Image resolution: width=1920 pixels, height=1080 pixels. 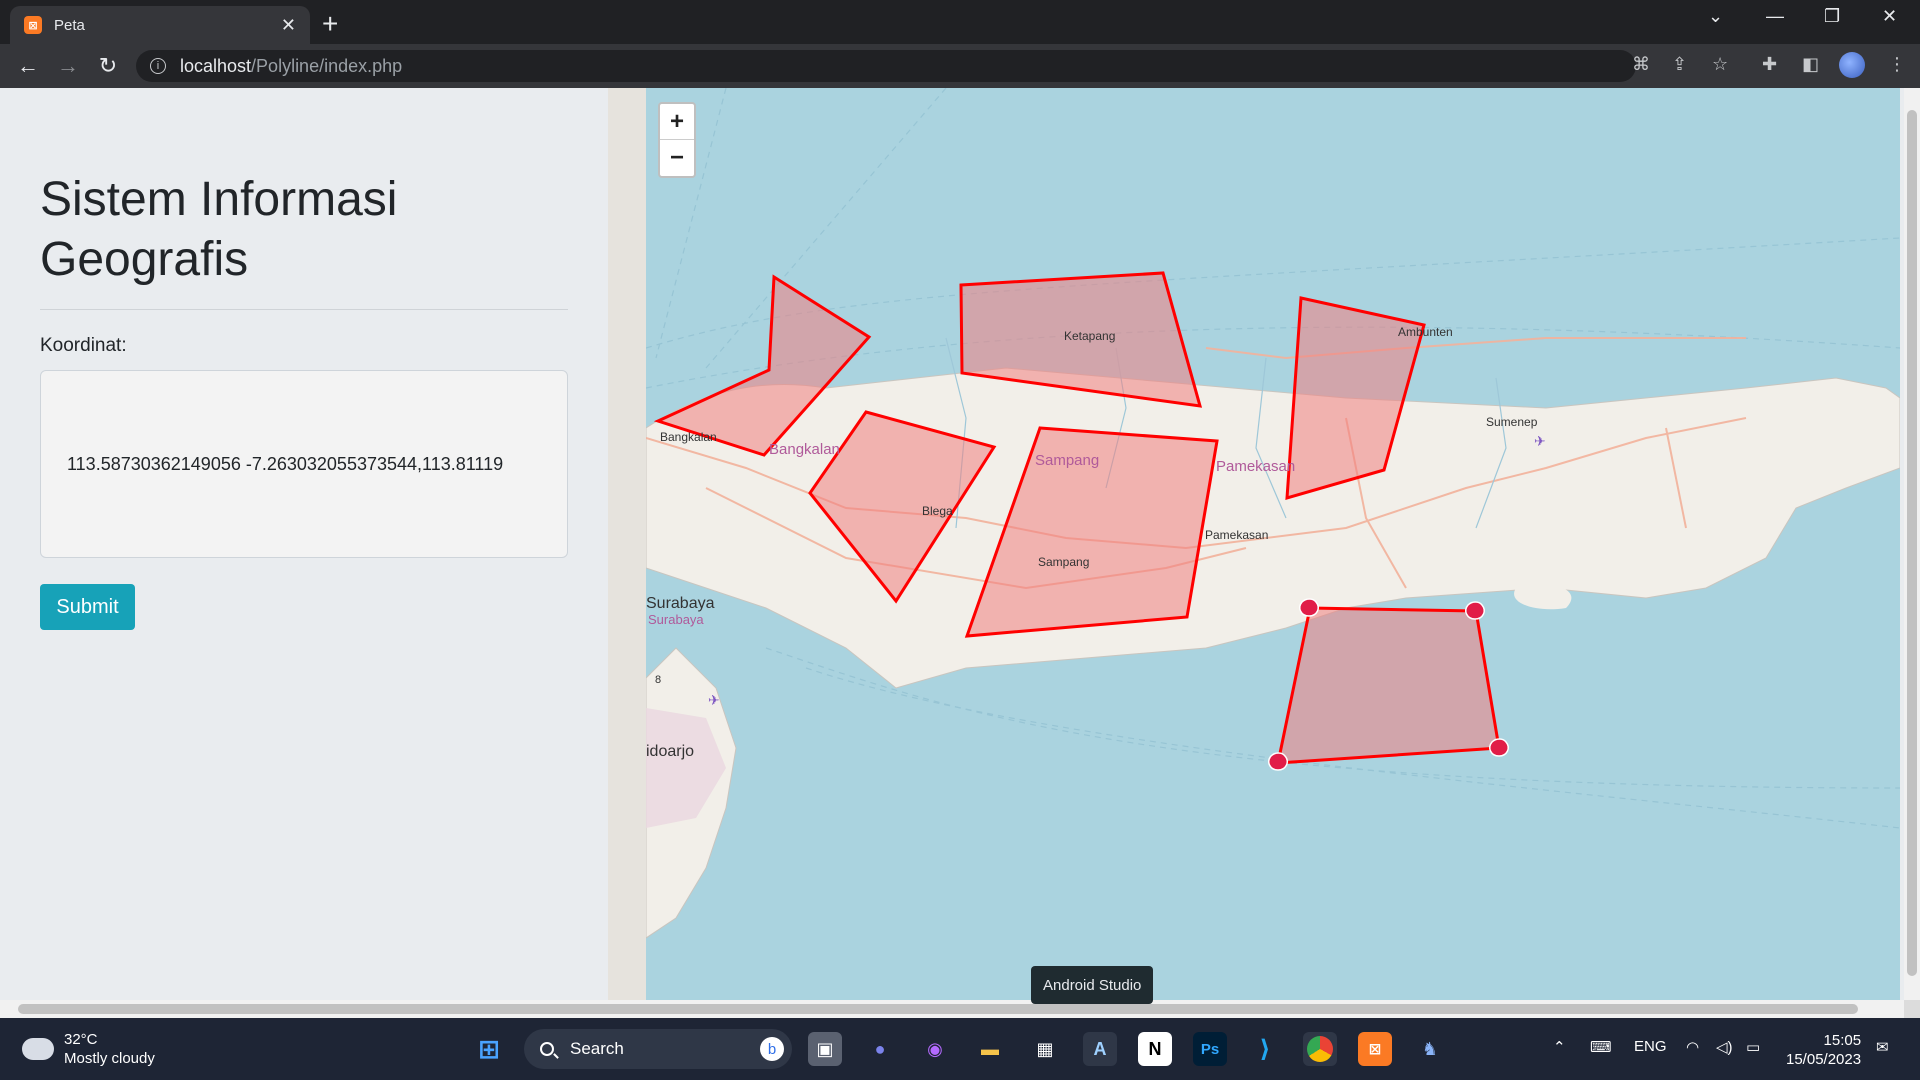 What do you see at coordinates (1897, 64) in the screenshot?
I see `menu-kebab-icon: ⋮` at bounding box center [1897, 64].